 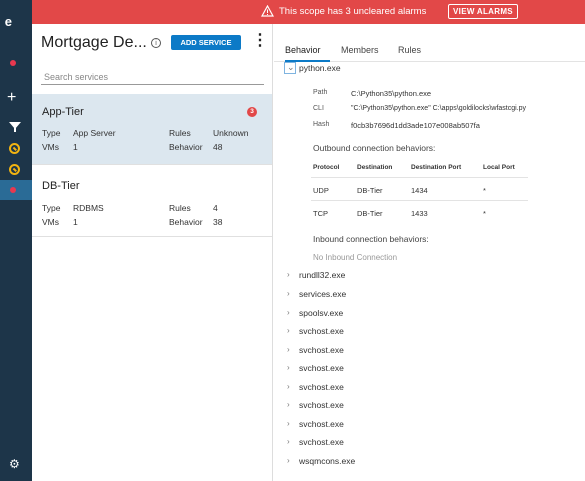 I want to click on gear-icon: ⚙, so click(x=14, y=464).